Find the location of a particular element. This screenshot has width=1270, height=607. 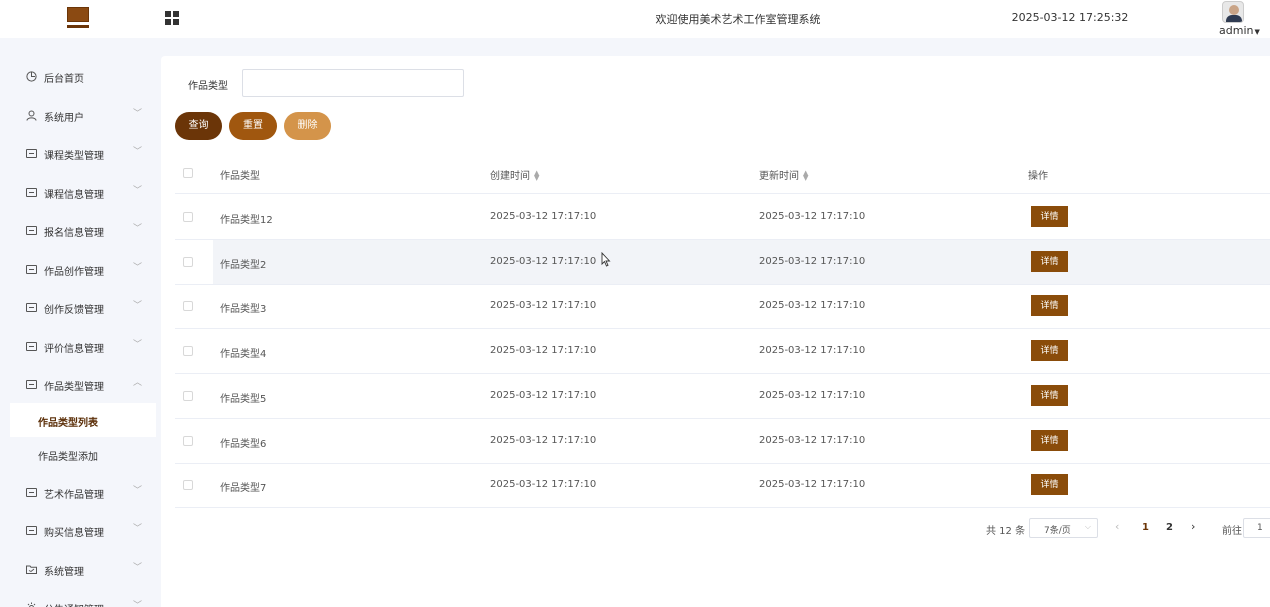

sidebar-item-label: 创作反馈管理 is located at coordinates (74, 310).